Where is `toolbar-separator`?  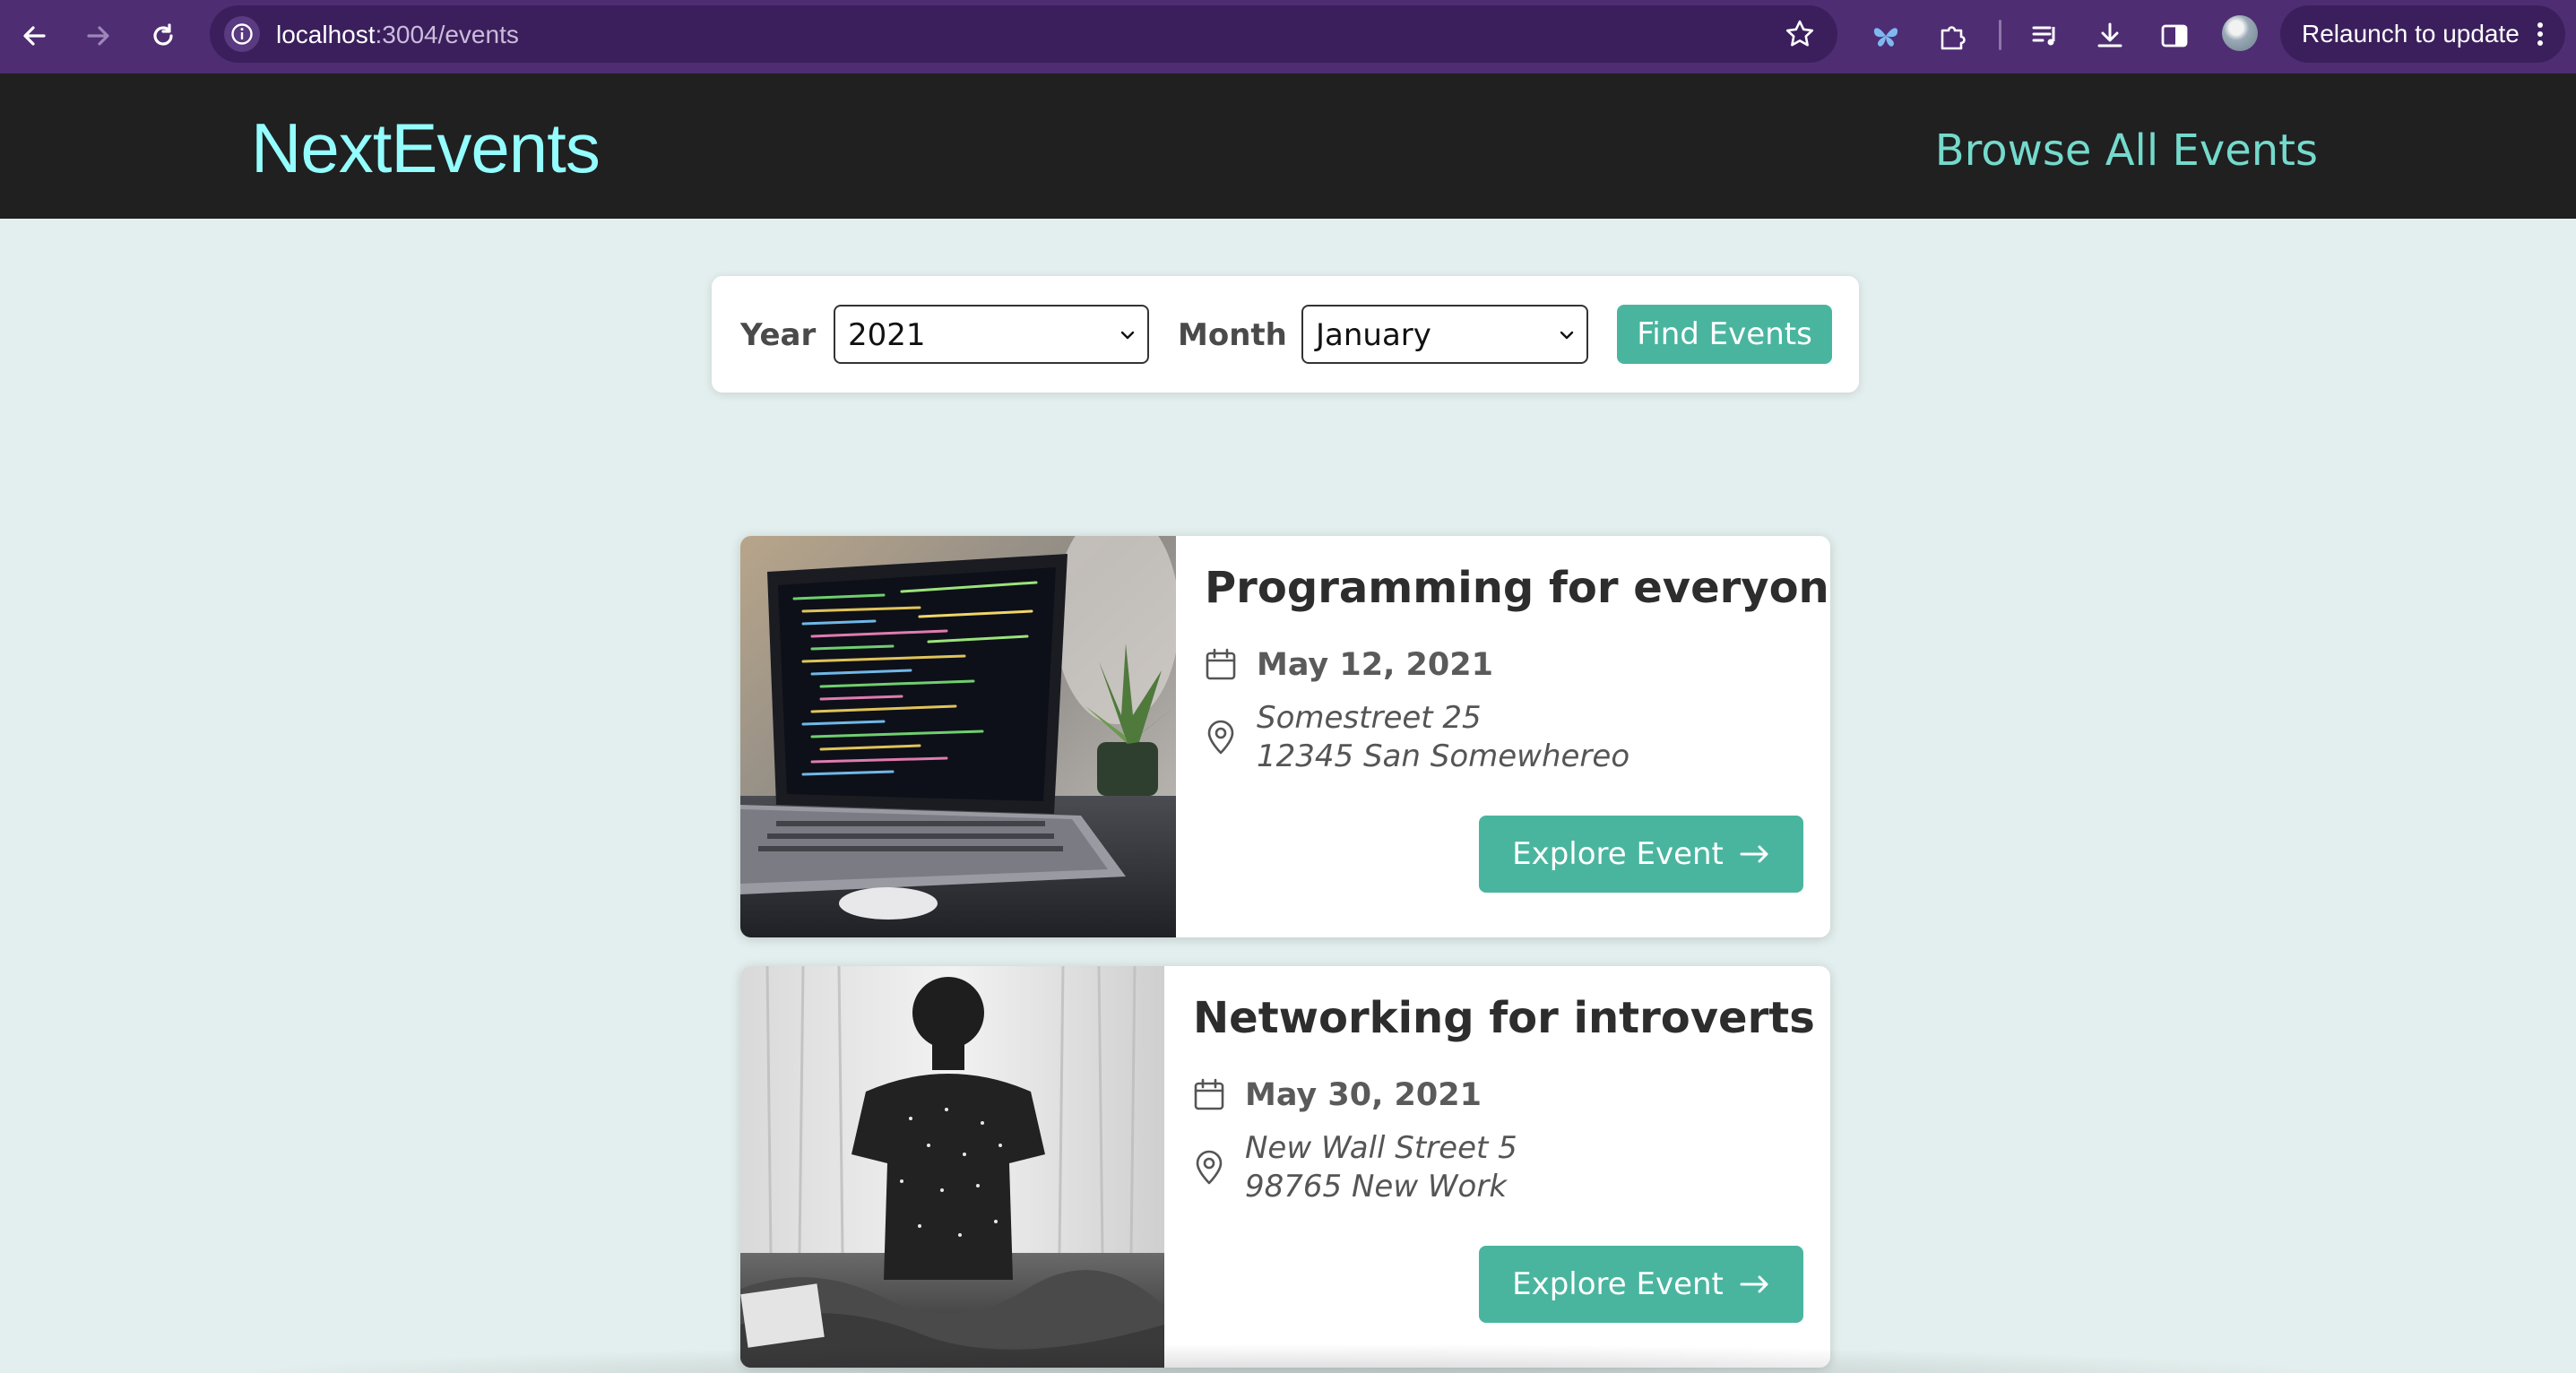 toolbar-separator is located at coordinates (2000, 35).